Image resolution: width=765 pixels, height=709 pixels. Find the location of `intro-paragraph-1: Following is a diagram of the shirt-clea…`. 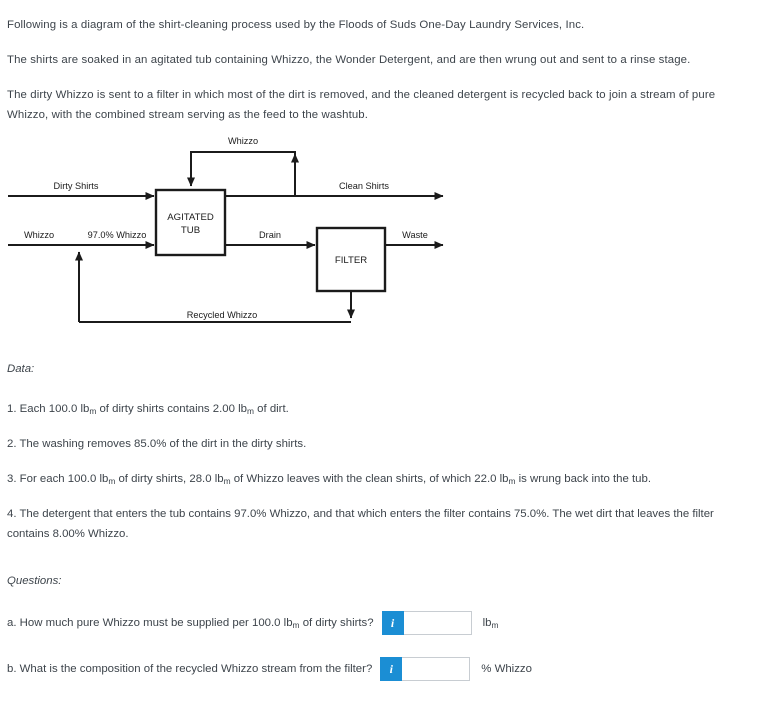

intro-paragraph-1: Following is a diagram of the shirt-clea… is located at coordinates (296, 25).